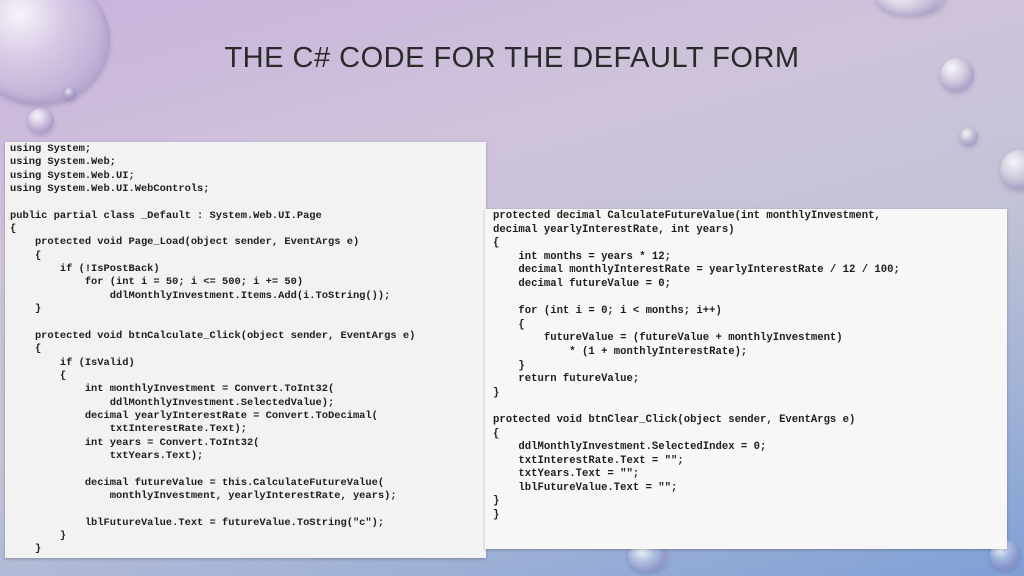 This screenshot has width=1024, height=576. What do you see at coordinates (85, 269) in the screenshot?
I see `code-line: if (!IsPostBack)` at bounding box center [85, 269].